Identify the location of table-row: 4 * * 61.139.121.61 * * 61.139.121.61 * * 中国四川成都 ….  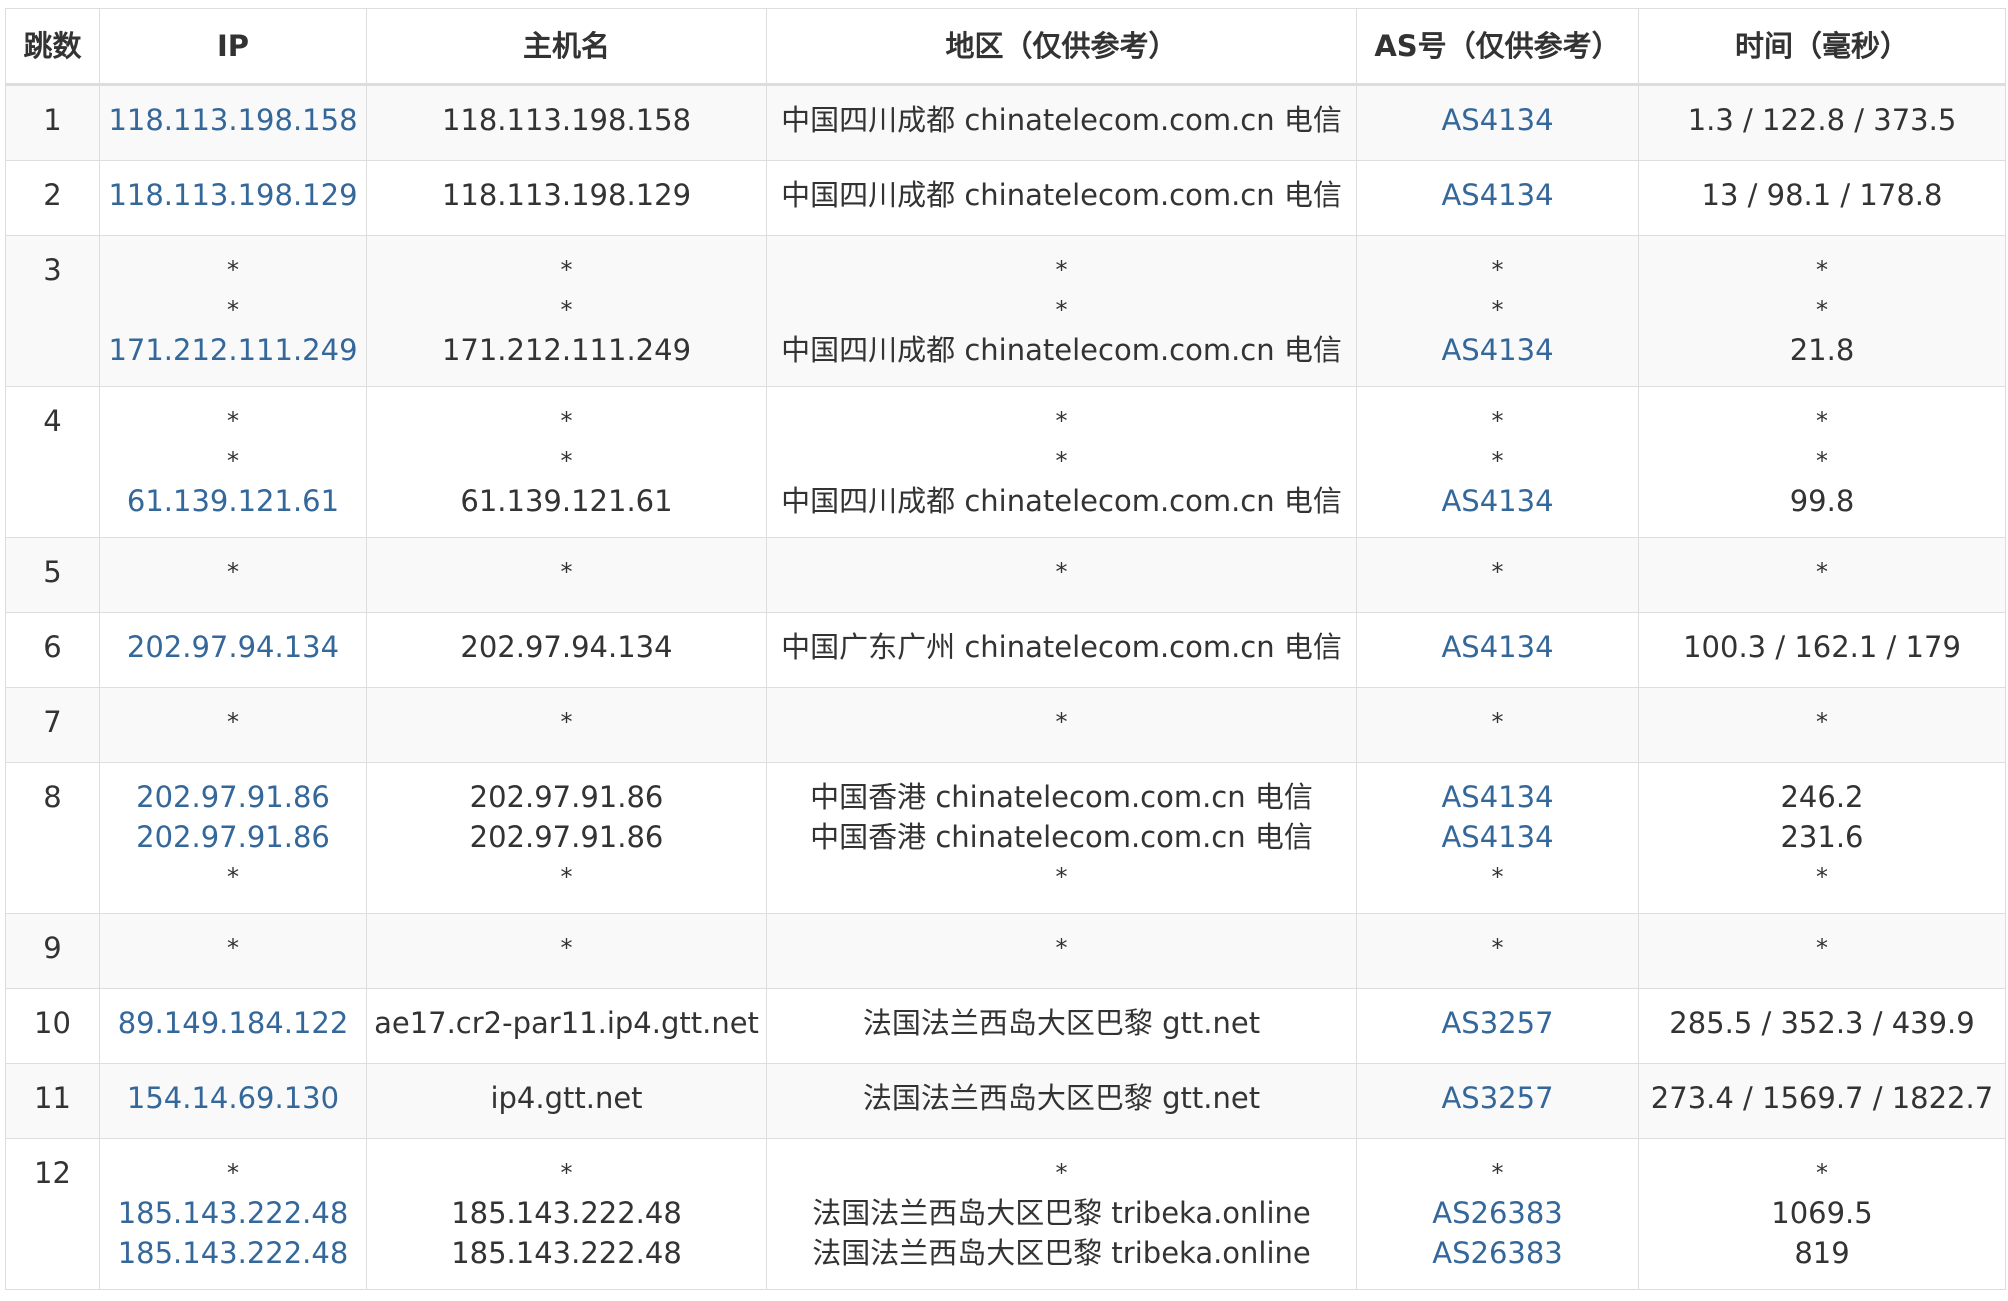
(1005, 462).